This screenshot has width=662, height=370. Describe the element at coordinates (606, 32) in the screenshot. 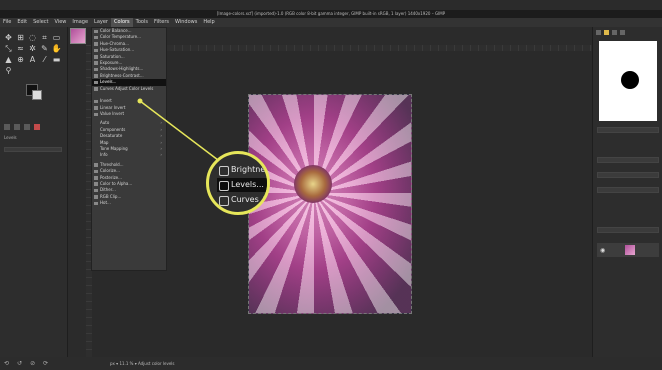

I see `pattern-tab-icon` at that location.